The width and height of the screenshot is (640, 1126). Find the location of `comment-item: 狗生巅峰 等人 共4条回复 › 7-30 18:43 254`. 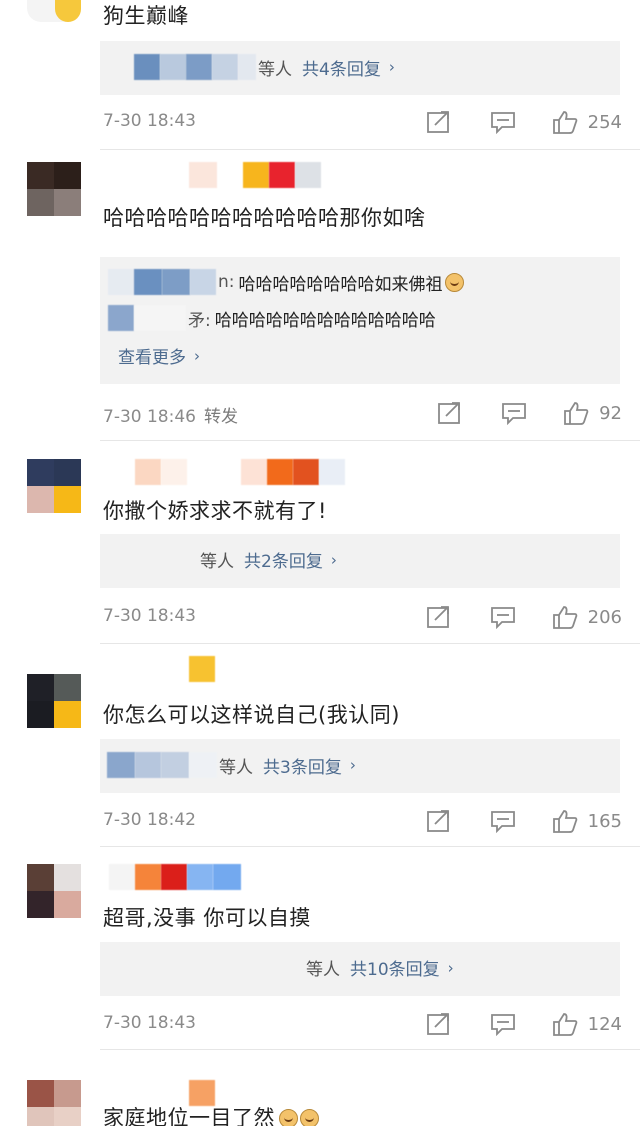

comment-item: 狗生巅峰 等人 共4条回复 › 7-30 18:43 254 is located at coordinates (320, 75).